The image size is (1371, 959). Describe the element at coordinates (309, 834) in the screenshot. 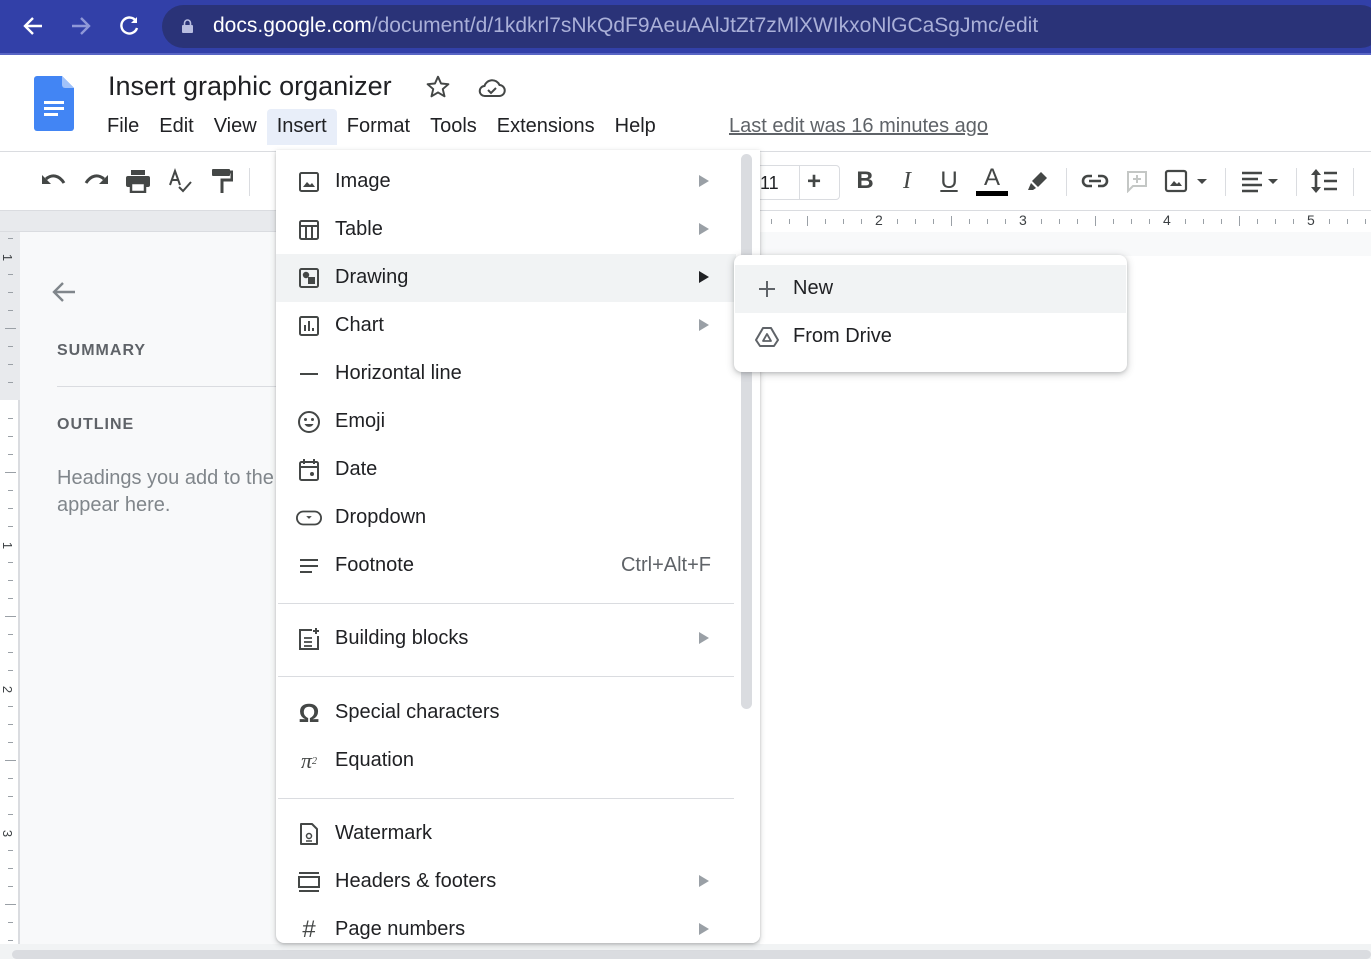

I see `watermark-icon` at that location.